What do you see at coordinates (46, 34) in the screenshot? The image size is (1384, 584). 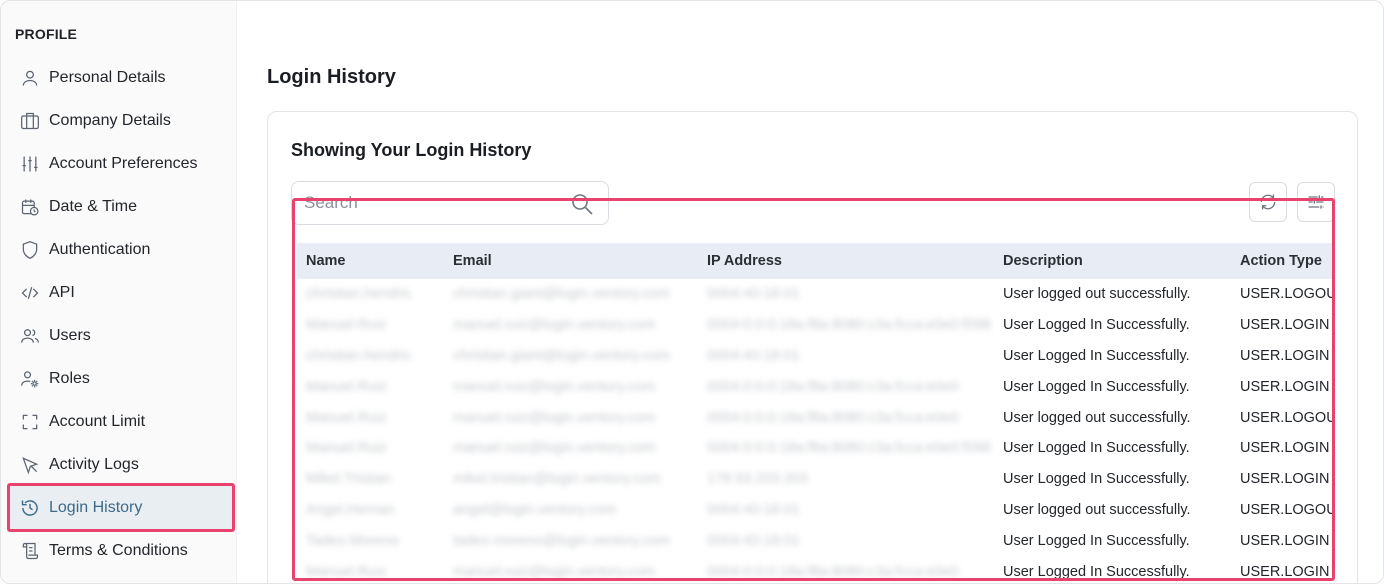 I see `sidebar-heading: PROFILE` at bounding box center [46, 34].